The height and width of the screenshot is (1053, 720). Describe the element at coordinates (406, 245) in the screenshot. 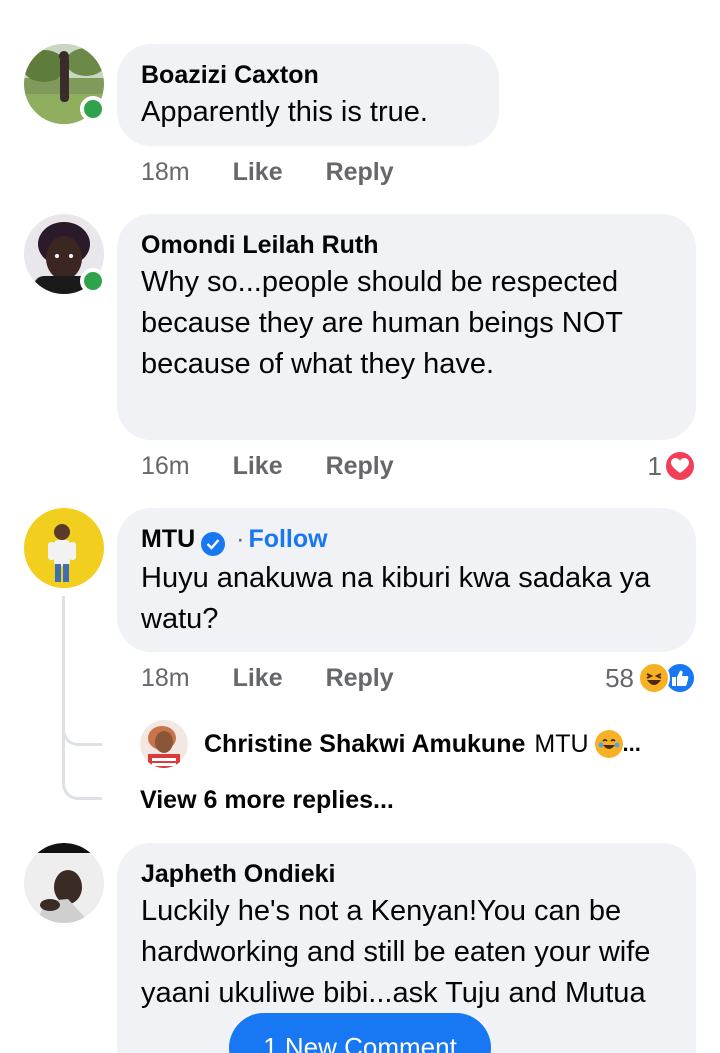

I see `comment-author: Omondi Leilah Ruth` at that location.